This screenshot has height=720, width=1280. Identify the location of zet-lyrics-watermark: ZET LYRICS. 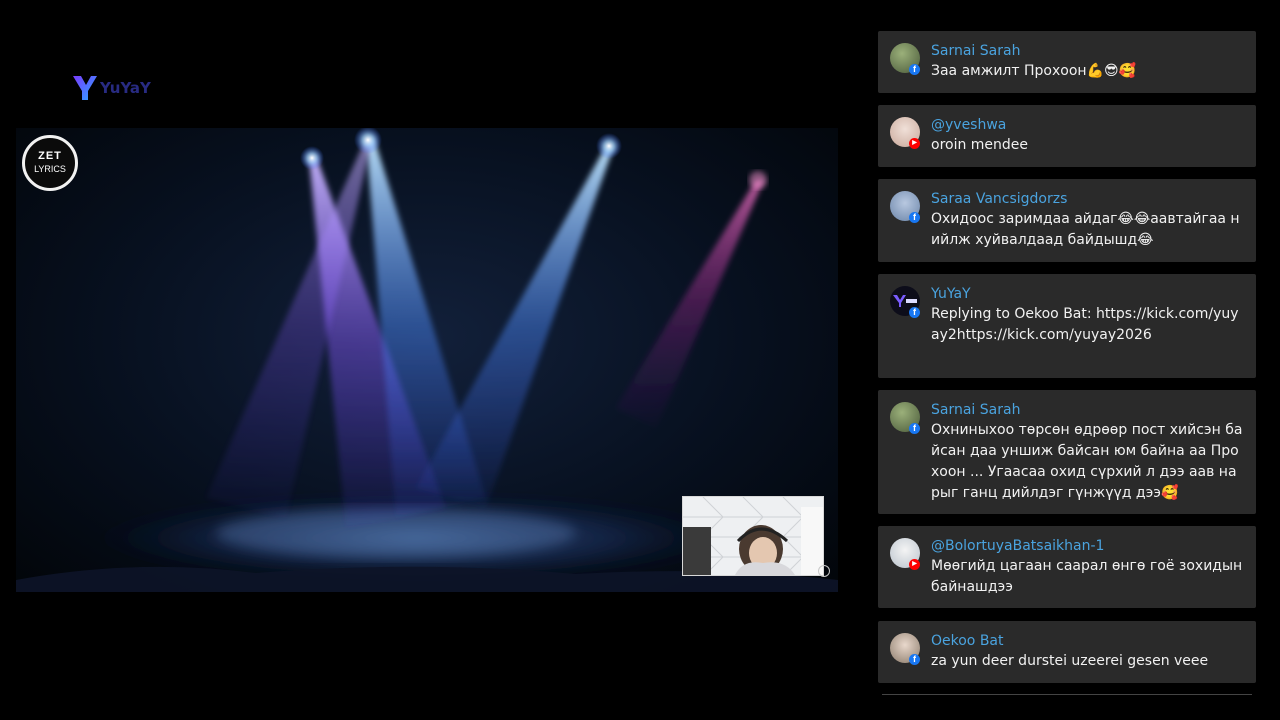
(50, 163).